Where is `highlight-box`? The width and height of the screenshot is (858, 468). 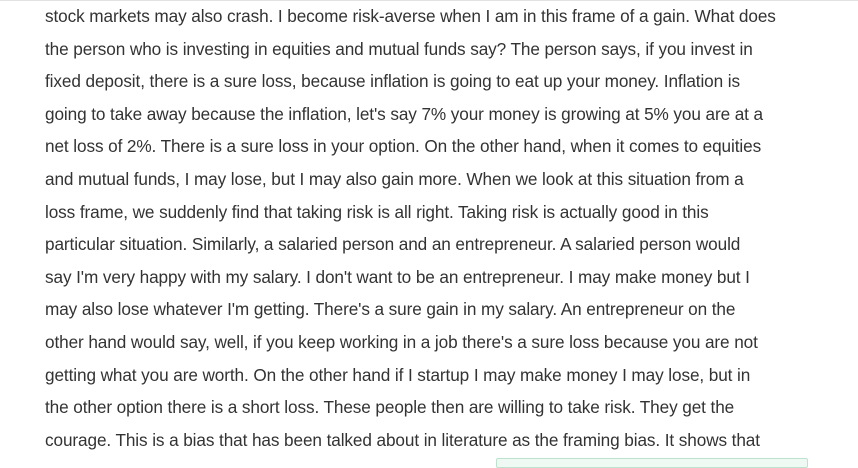 highlight-box is located at coordinates (652, 463).